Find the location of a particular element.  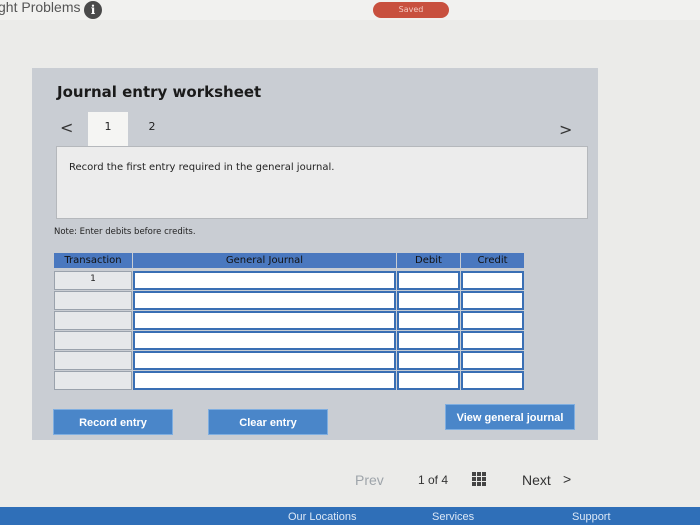

col-header-credit: Credit is located at coordinates (492, 260).